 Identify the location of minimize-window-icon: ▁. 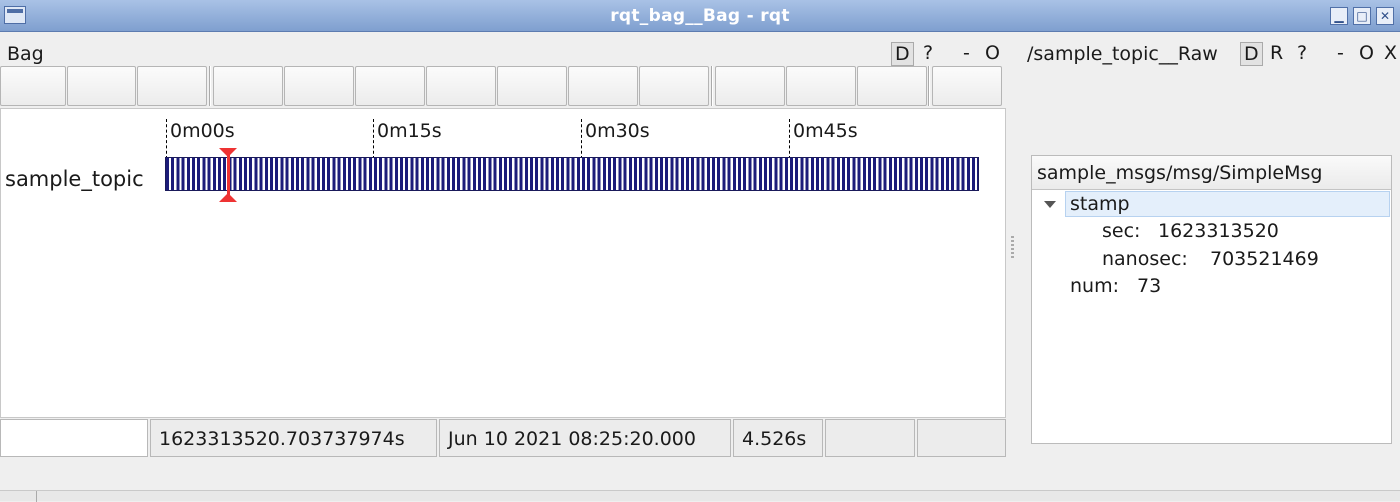
(1339, 16).